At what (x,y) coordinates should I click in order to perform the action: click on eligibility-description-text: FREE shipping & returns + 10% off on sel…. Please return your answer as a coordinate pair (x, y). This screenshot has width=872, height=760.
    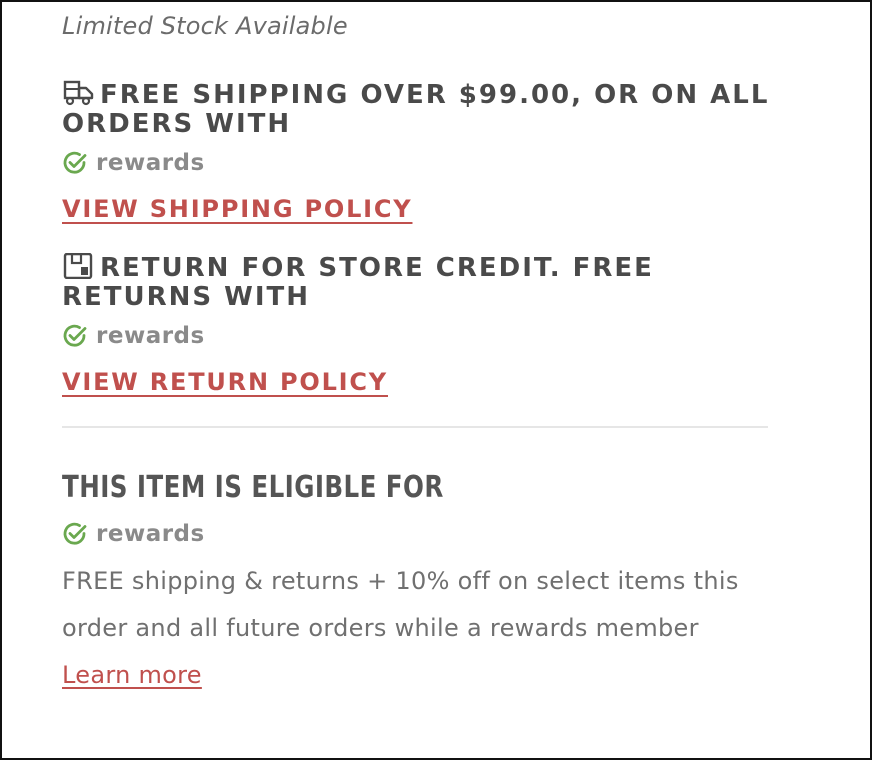
    Looking at the image, I should click on (400, 604).